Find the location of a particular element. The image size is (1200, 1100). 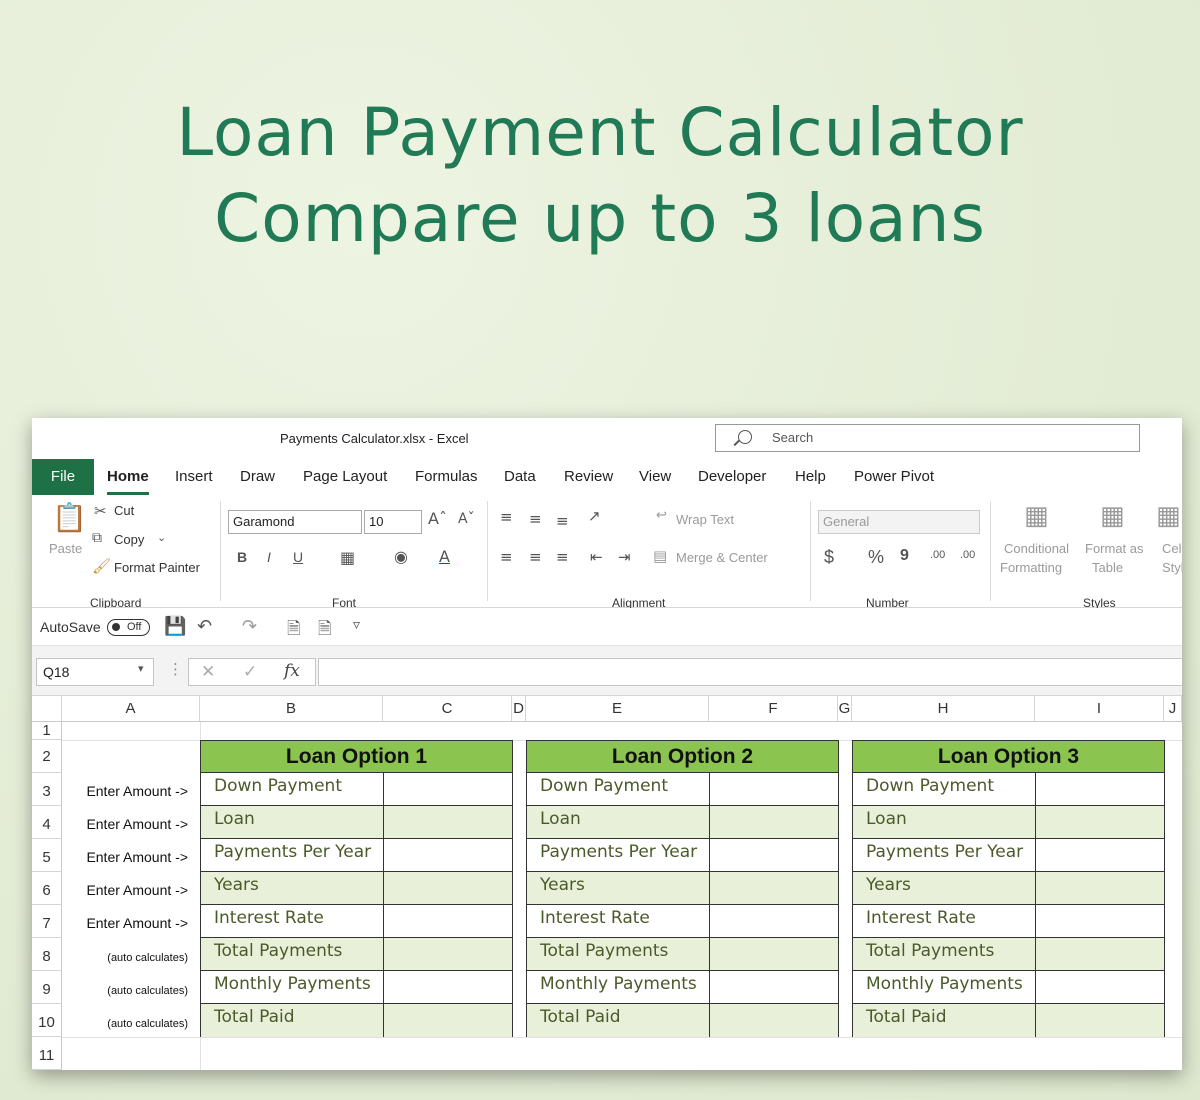

row-header-7: 7 is located at coordinates (47, 921).